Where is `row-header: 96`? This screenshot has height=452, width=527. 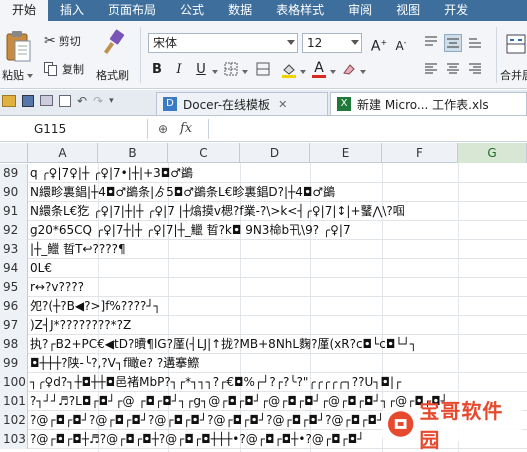
row-header: 96 is located at coordinates (14, 306).